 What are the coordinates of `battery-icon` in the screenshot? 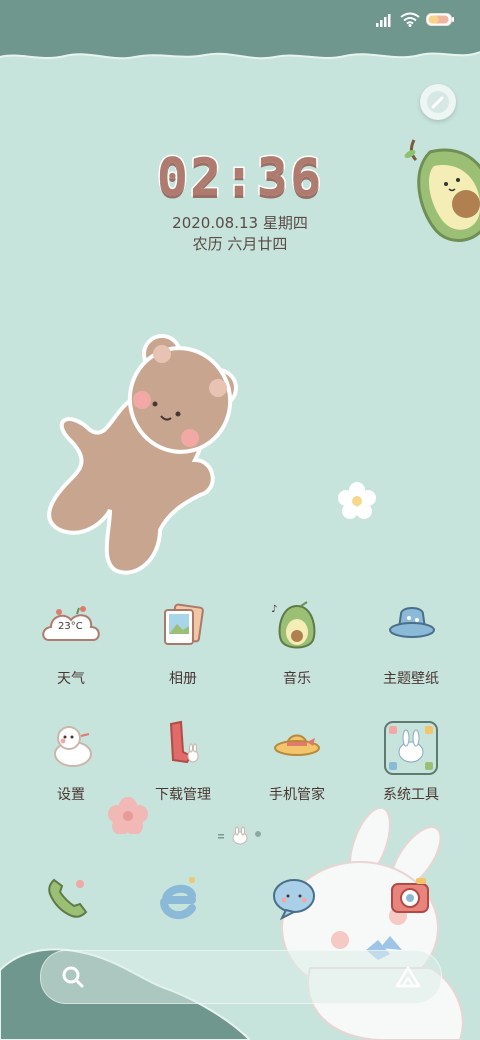 It's located at (440, 19).